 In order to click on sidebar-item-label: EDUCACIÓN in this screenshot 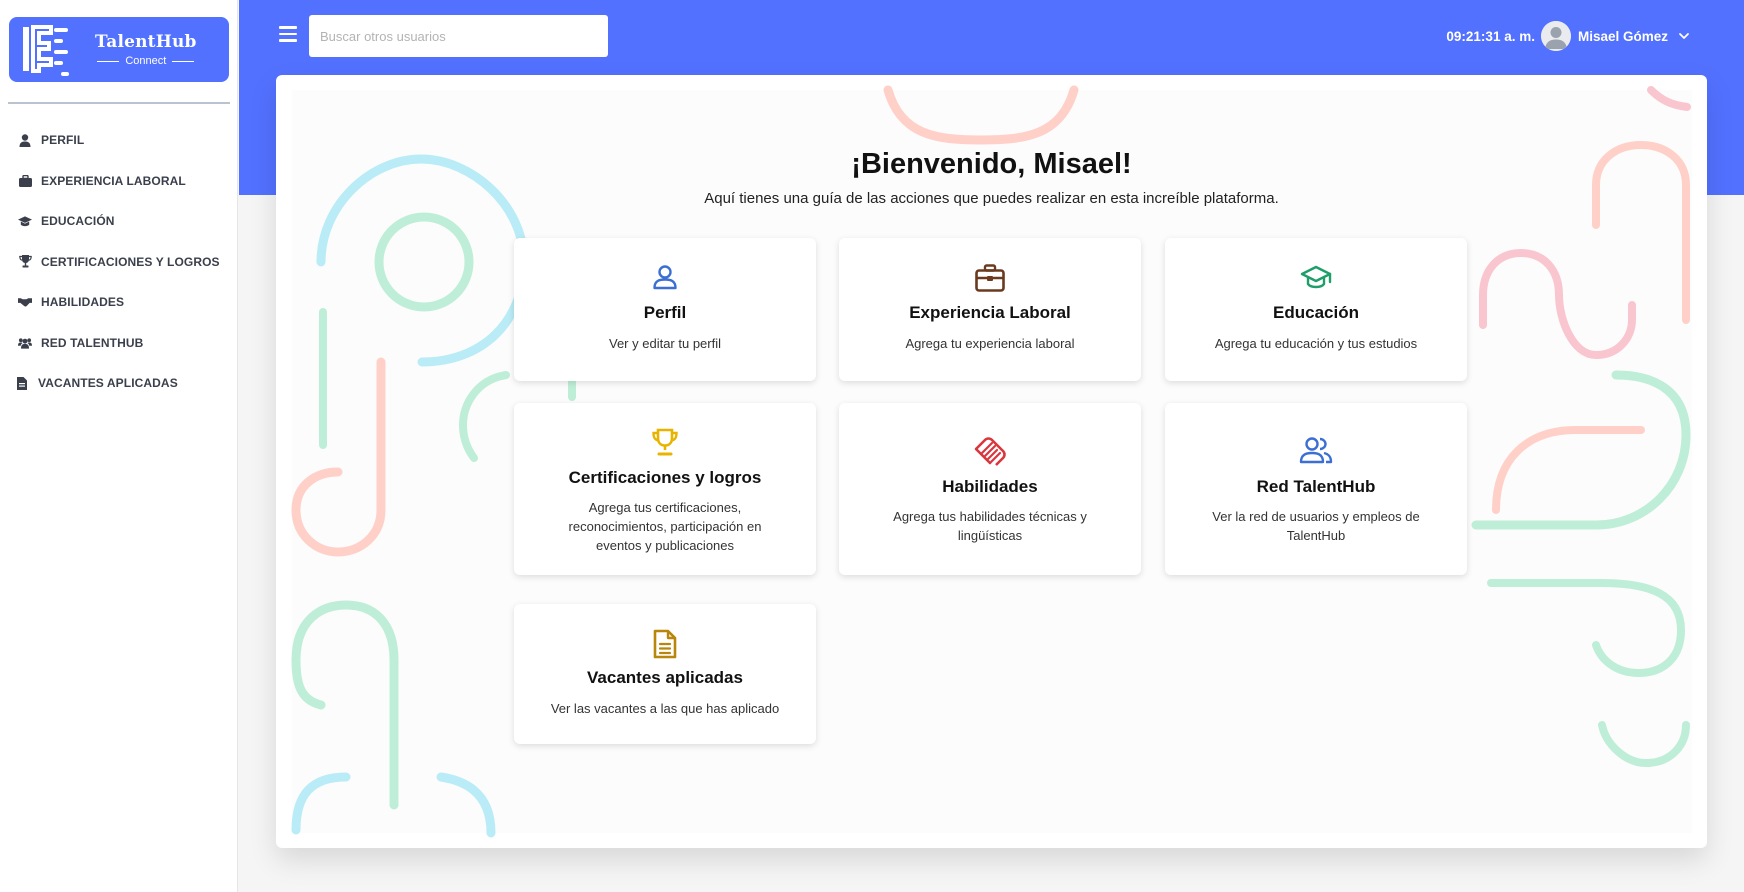, I will do `click(78, 221)`.